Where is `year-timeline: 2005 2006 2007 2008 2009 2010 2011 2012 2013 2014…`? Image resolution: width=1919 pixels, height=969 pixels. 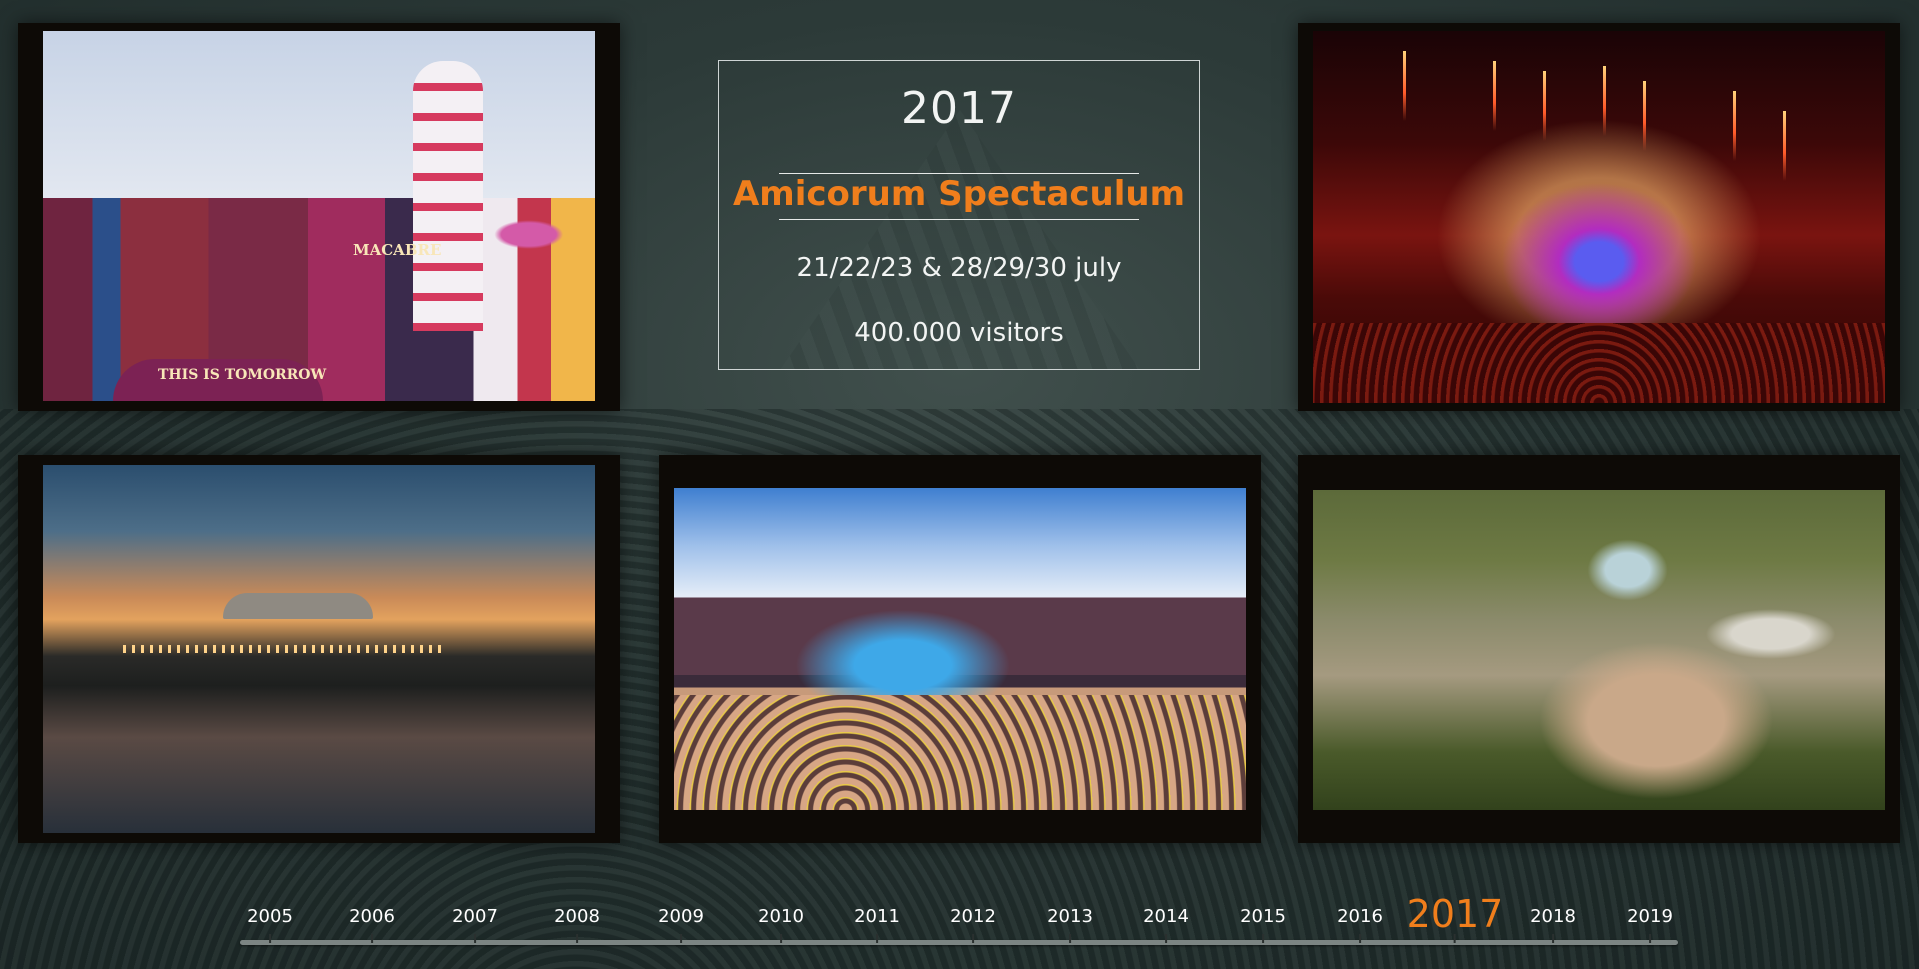 year-timeline: 2005 2006 2007 2008 2009 2010 2011 2012 2013 2014… is located at coordinates (959, 926).